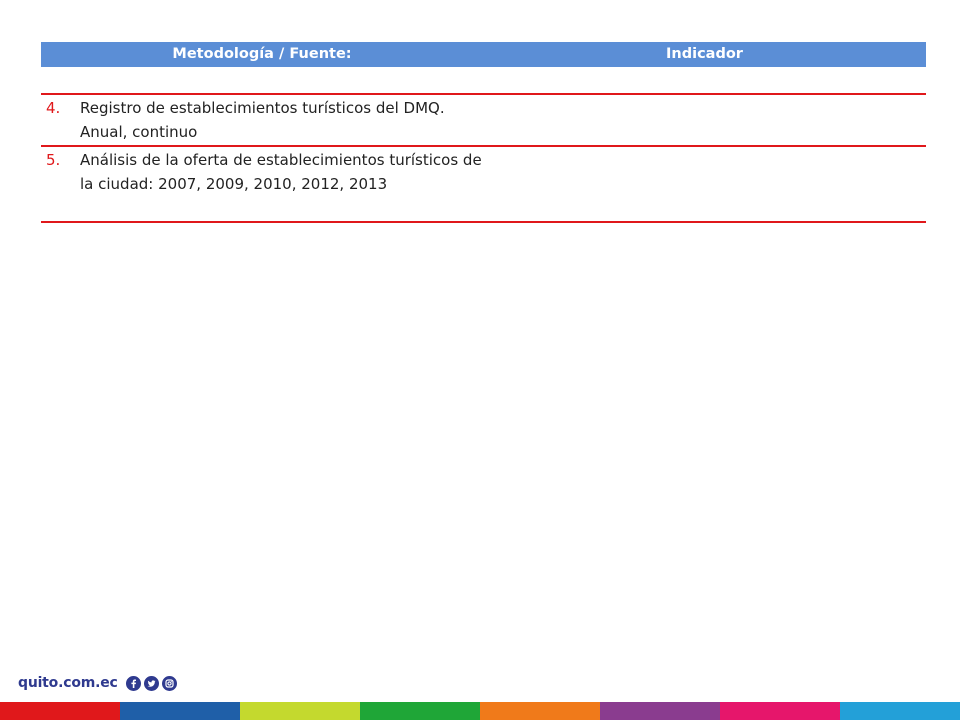  Describe the element at coordinates (53, 160) in the screenshot. I see `row-number: 5.` at that location.